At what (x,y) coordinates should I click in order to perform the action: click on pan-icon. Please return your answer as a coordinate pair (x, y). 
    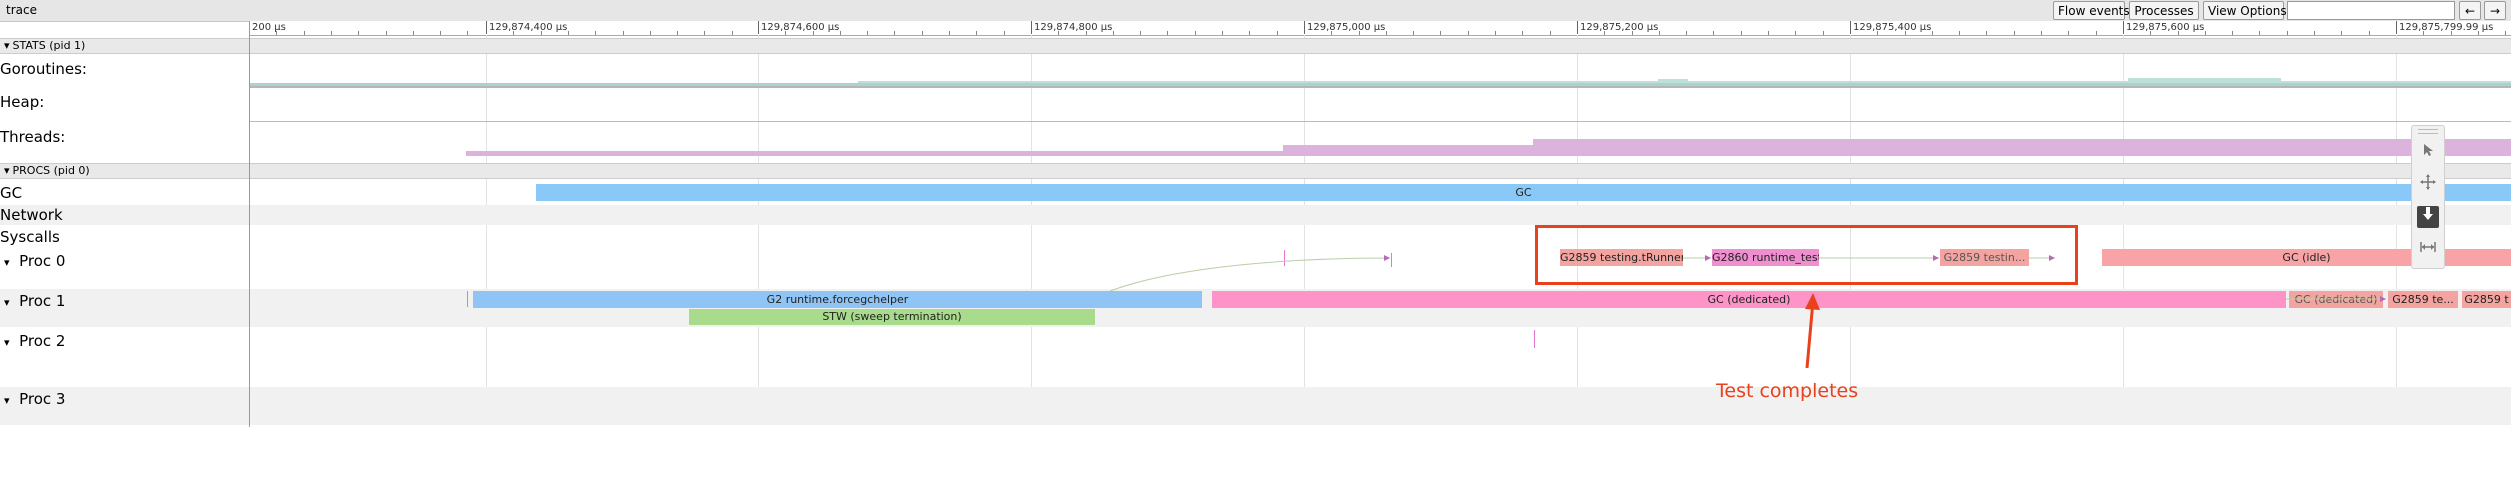
    Looking at the image, I should click on (2428, 185).